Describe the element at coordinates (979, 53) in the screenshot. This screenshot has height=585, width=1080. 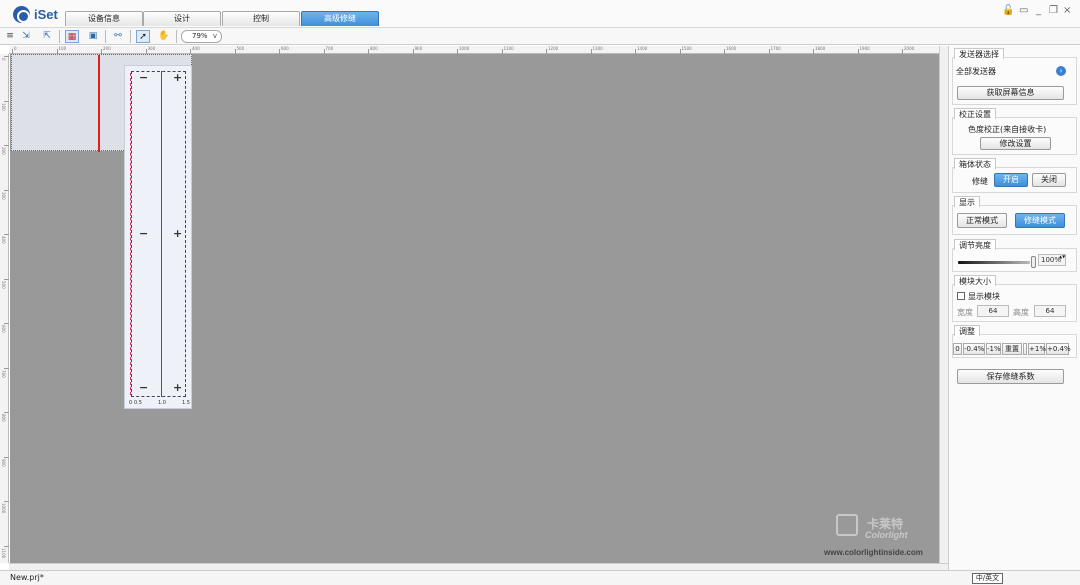
I see `sender-title: 发送器选择` at that location.